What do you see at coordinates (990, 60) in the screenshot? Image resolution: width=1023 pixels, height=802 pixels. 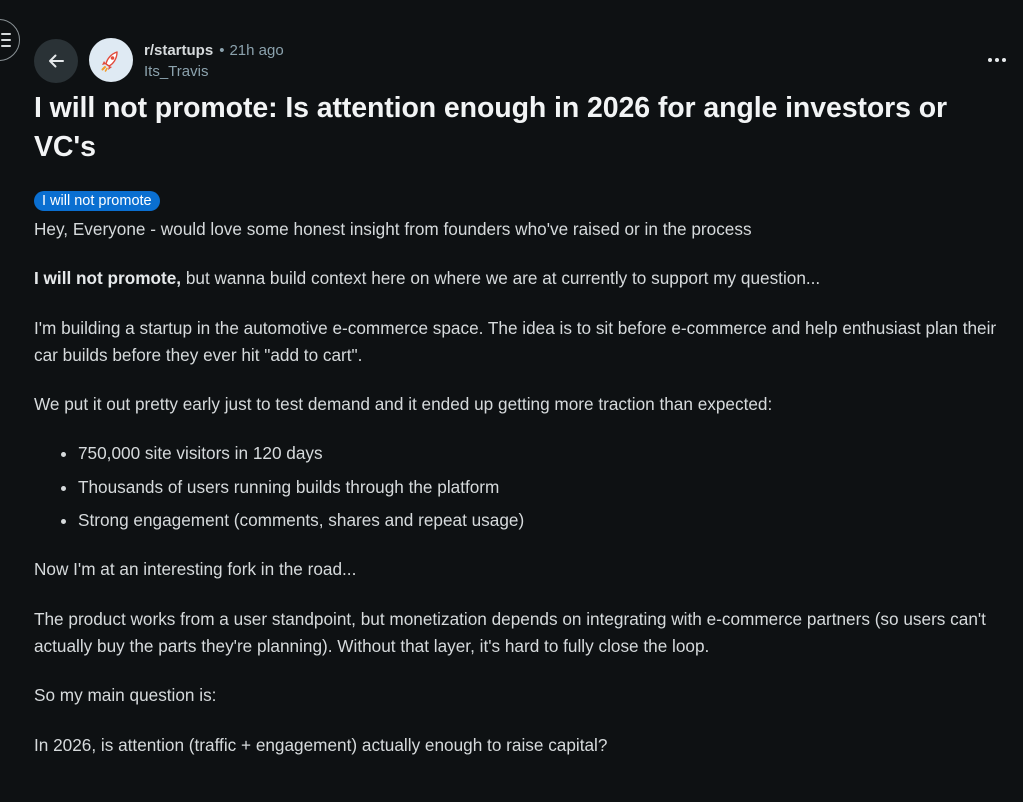 I see `more-horizontal-icon` at bounding box center [990, 60].